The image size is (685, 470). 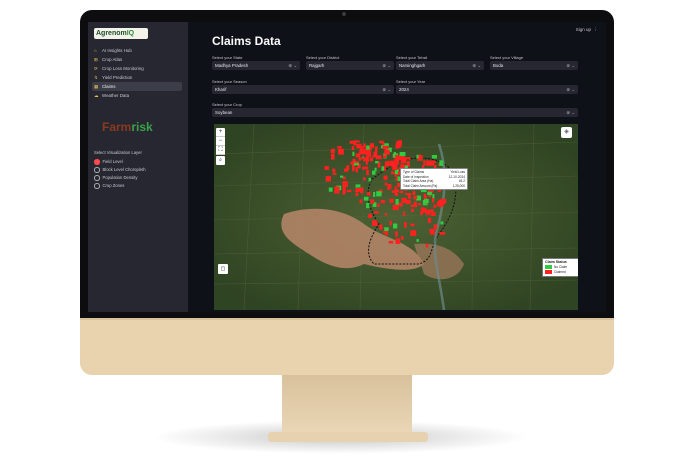 I want to click on tehsil-select: Select your Tehsil Narsinghgarh ⊗ ⌄, so click(x=440, y=62).